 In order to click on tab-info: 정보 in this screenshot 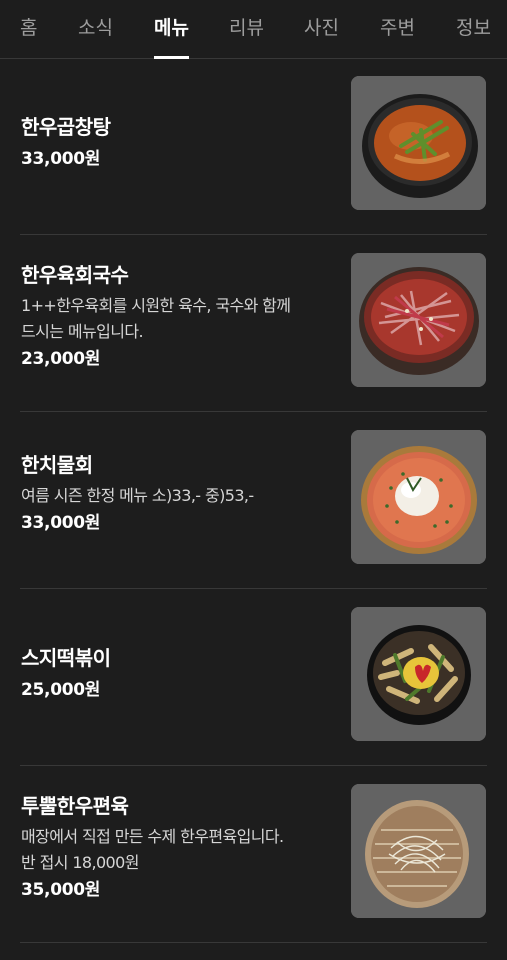, I will do `click(473, 28)`.